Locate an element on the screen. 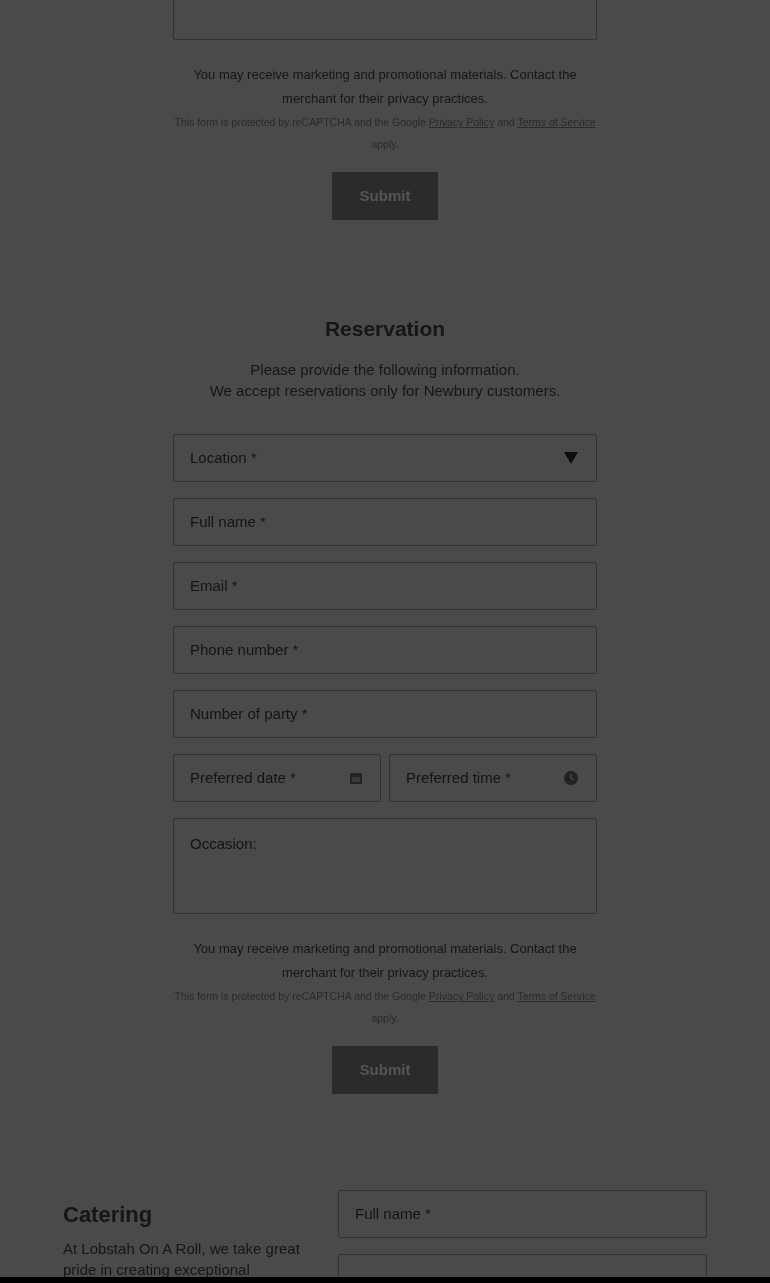 The height and width of the screenshot is (1283, 770). calendar-icon is located at coordinates (356, 778).